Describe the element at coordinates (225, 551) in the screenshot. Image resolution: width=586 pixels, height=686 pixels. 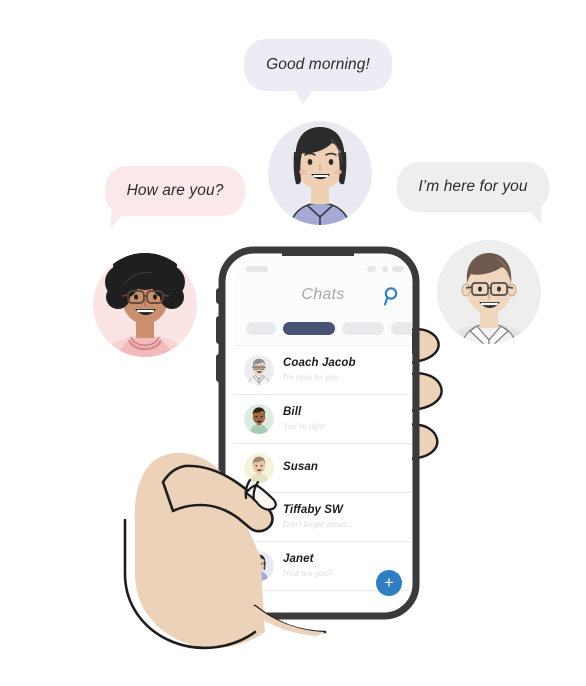
I see `hand-front` at that location.